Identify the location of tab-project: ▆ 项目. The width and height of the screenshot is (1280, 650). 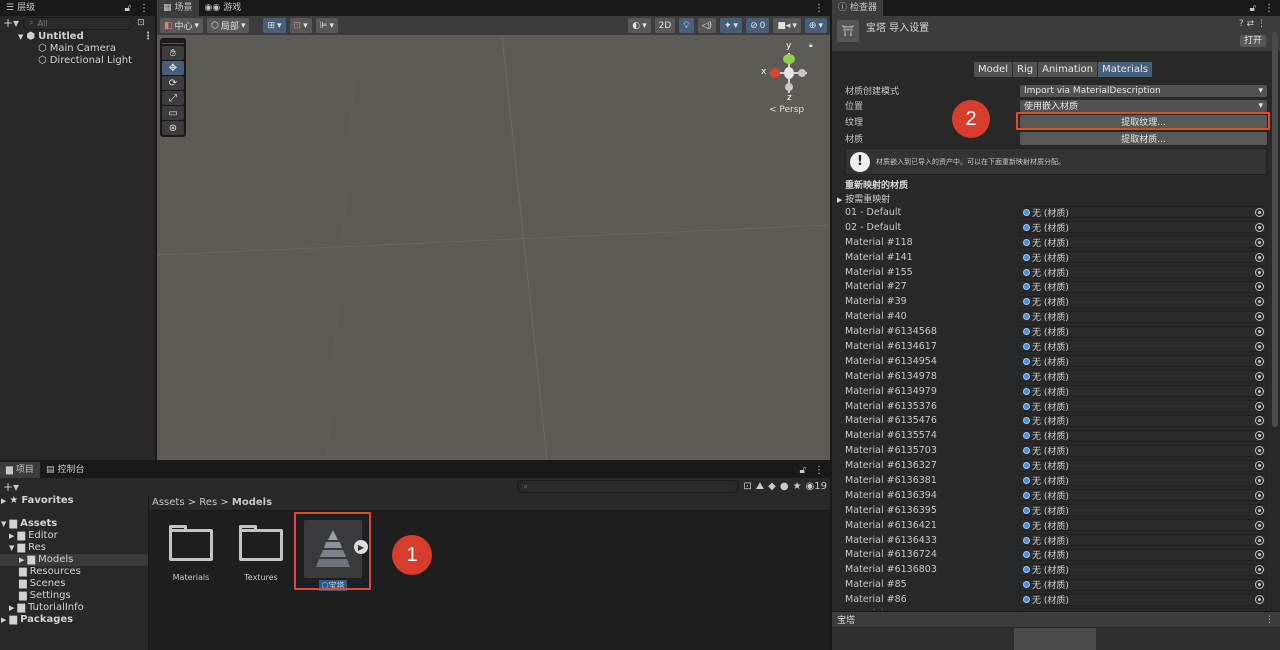
(20, 470).